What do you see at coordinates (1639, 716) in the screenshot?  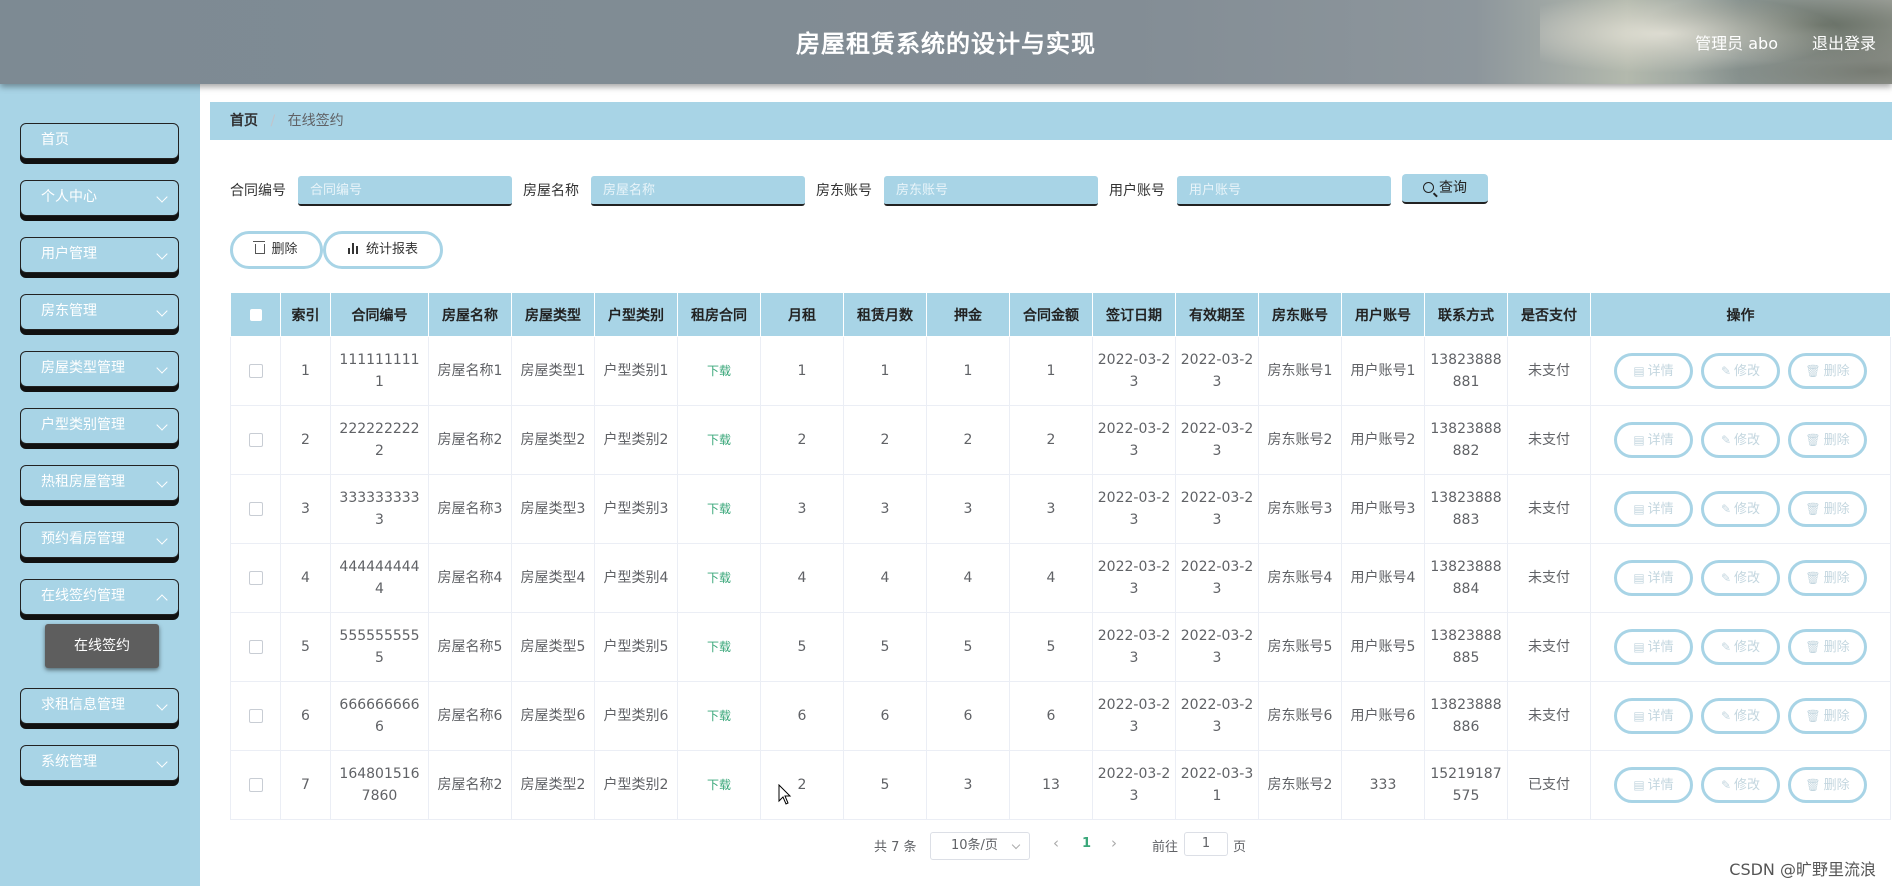 I see `document-icon: ▤` at bounding box center [1639, 716].